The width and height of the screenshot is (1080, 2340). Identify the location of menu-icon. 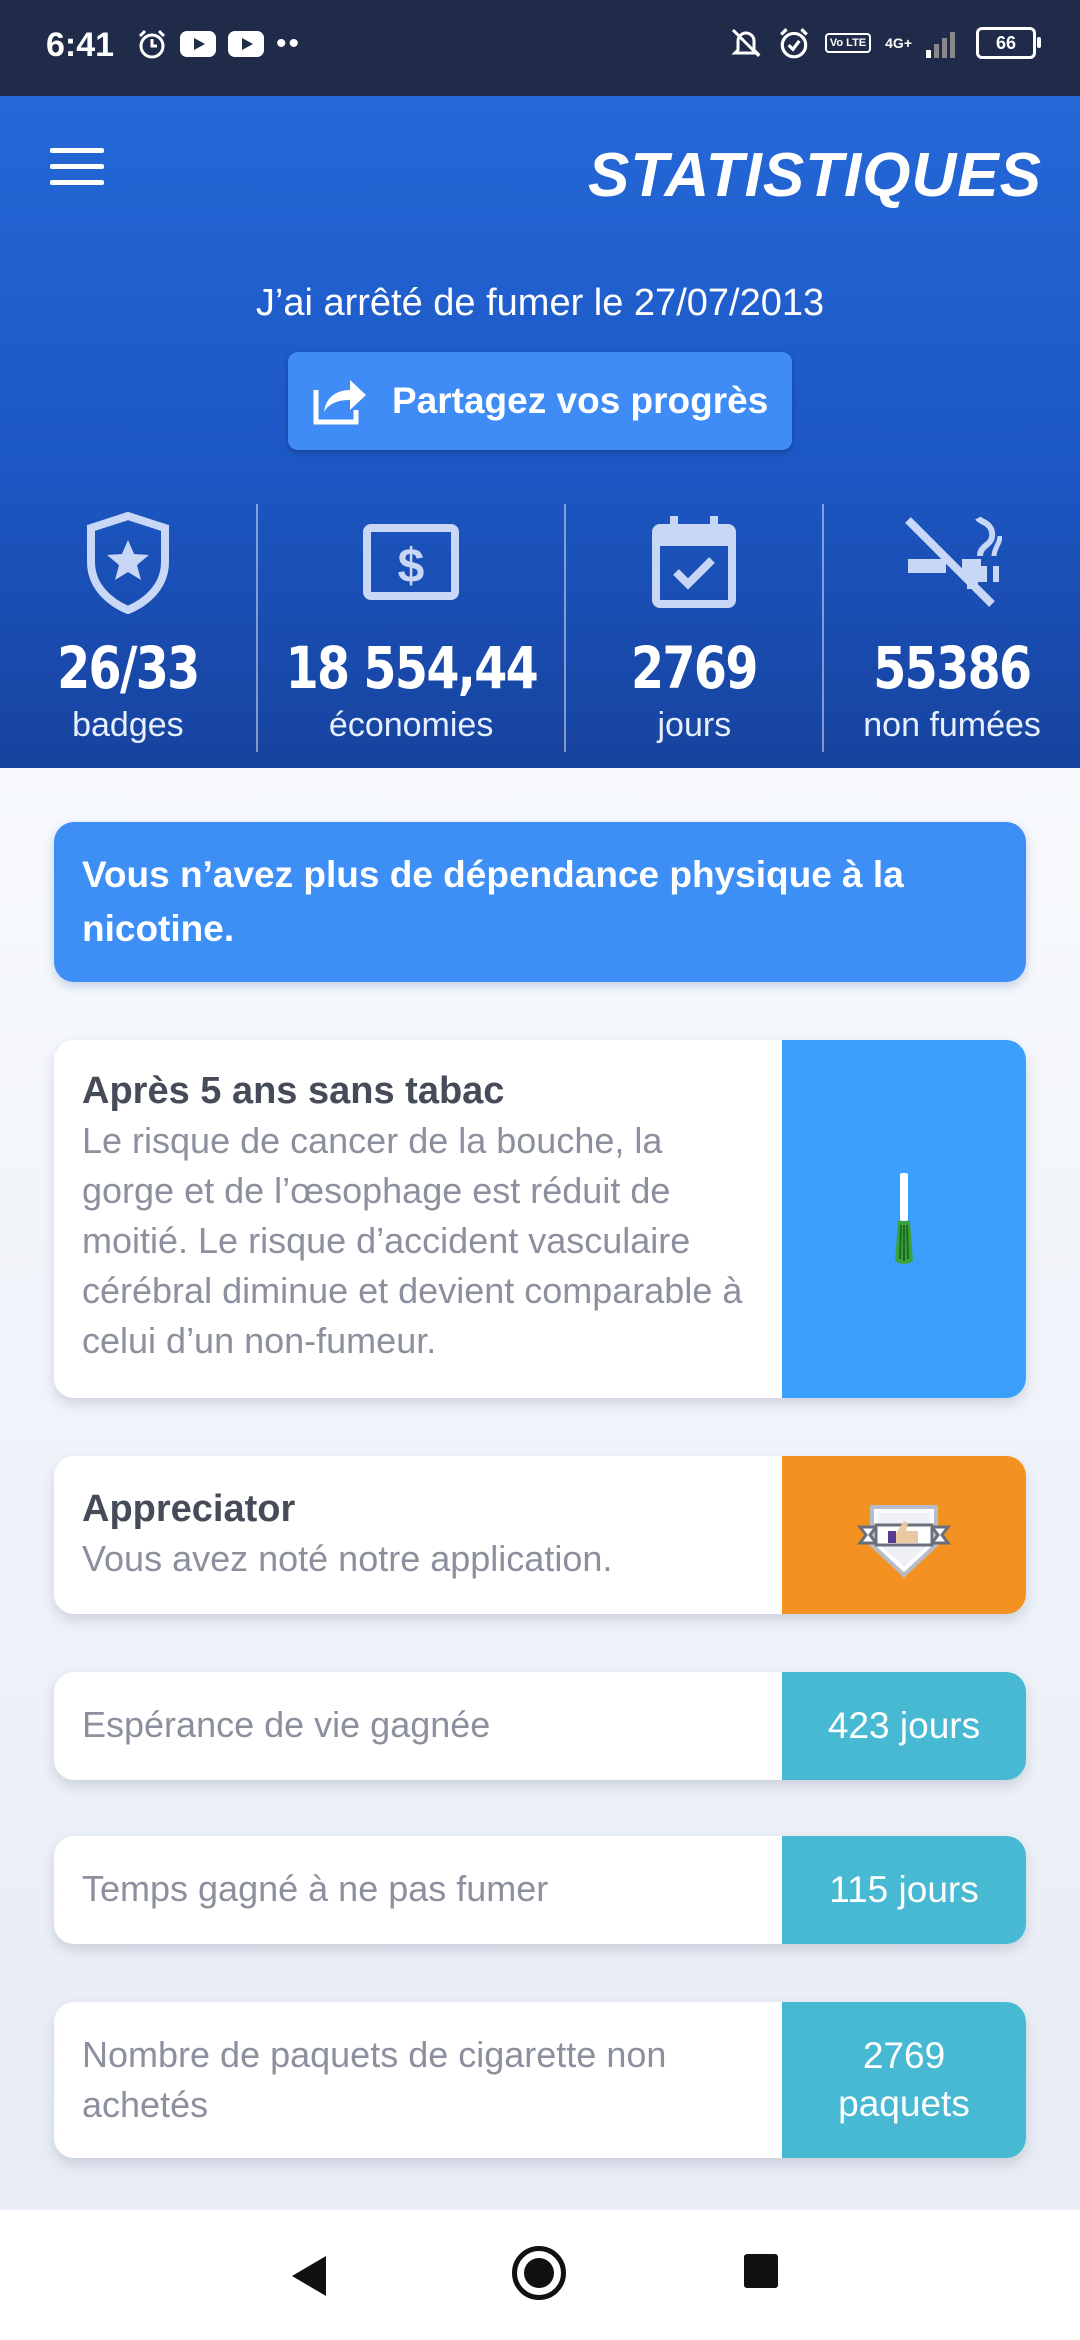
(77, 150).